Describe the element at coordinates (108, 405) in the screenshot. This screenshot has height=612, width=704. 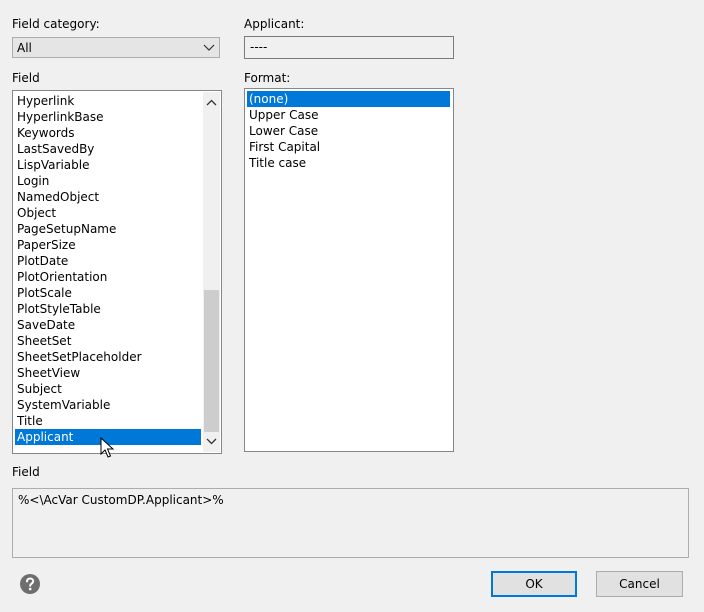
I see `field-list-item: SystemVariable` at that location.